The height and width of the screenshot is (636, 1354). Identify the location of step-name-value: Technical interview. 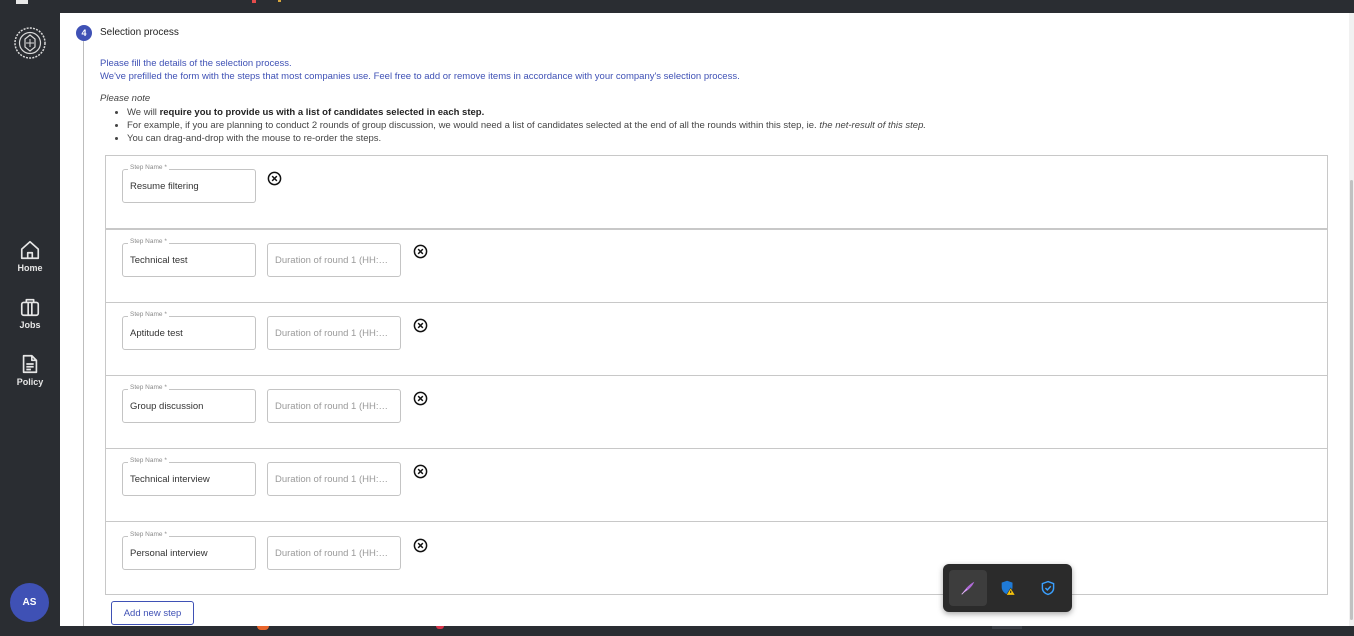
(170, 479).